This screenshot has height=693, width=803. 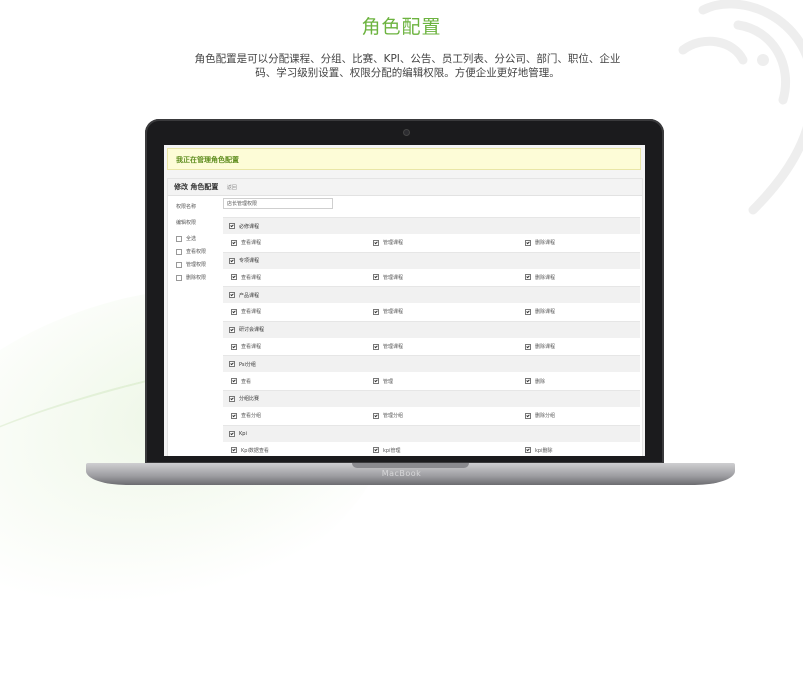 What do you see at coordinates (201, 264) in the screenshot?
I see `quick-option-manage: 管理权限` at bounding box center [201, 264].